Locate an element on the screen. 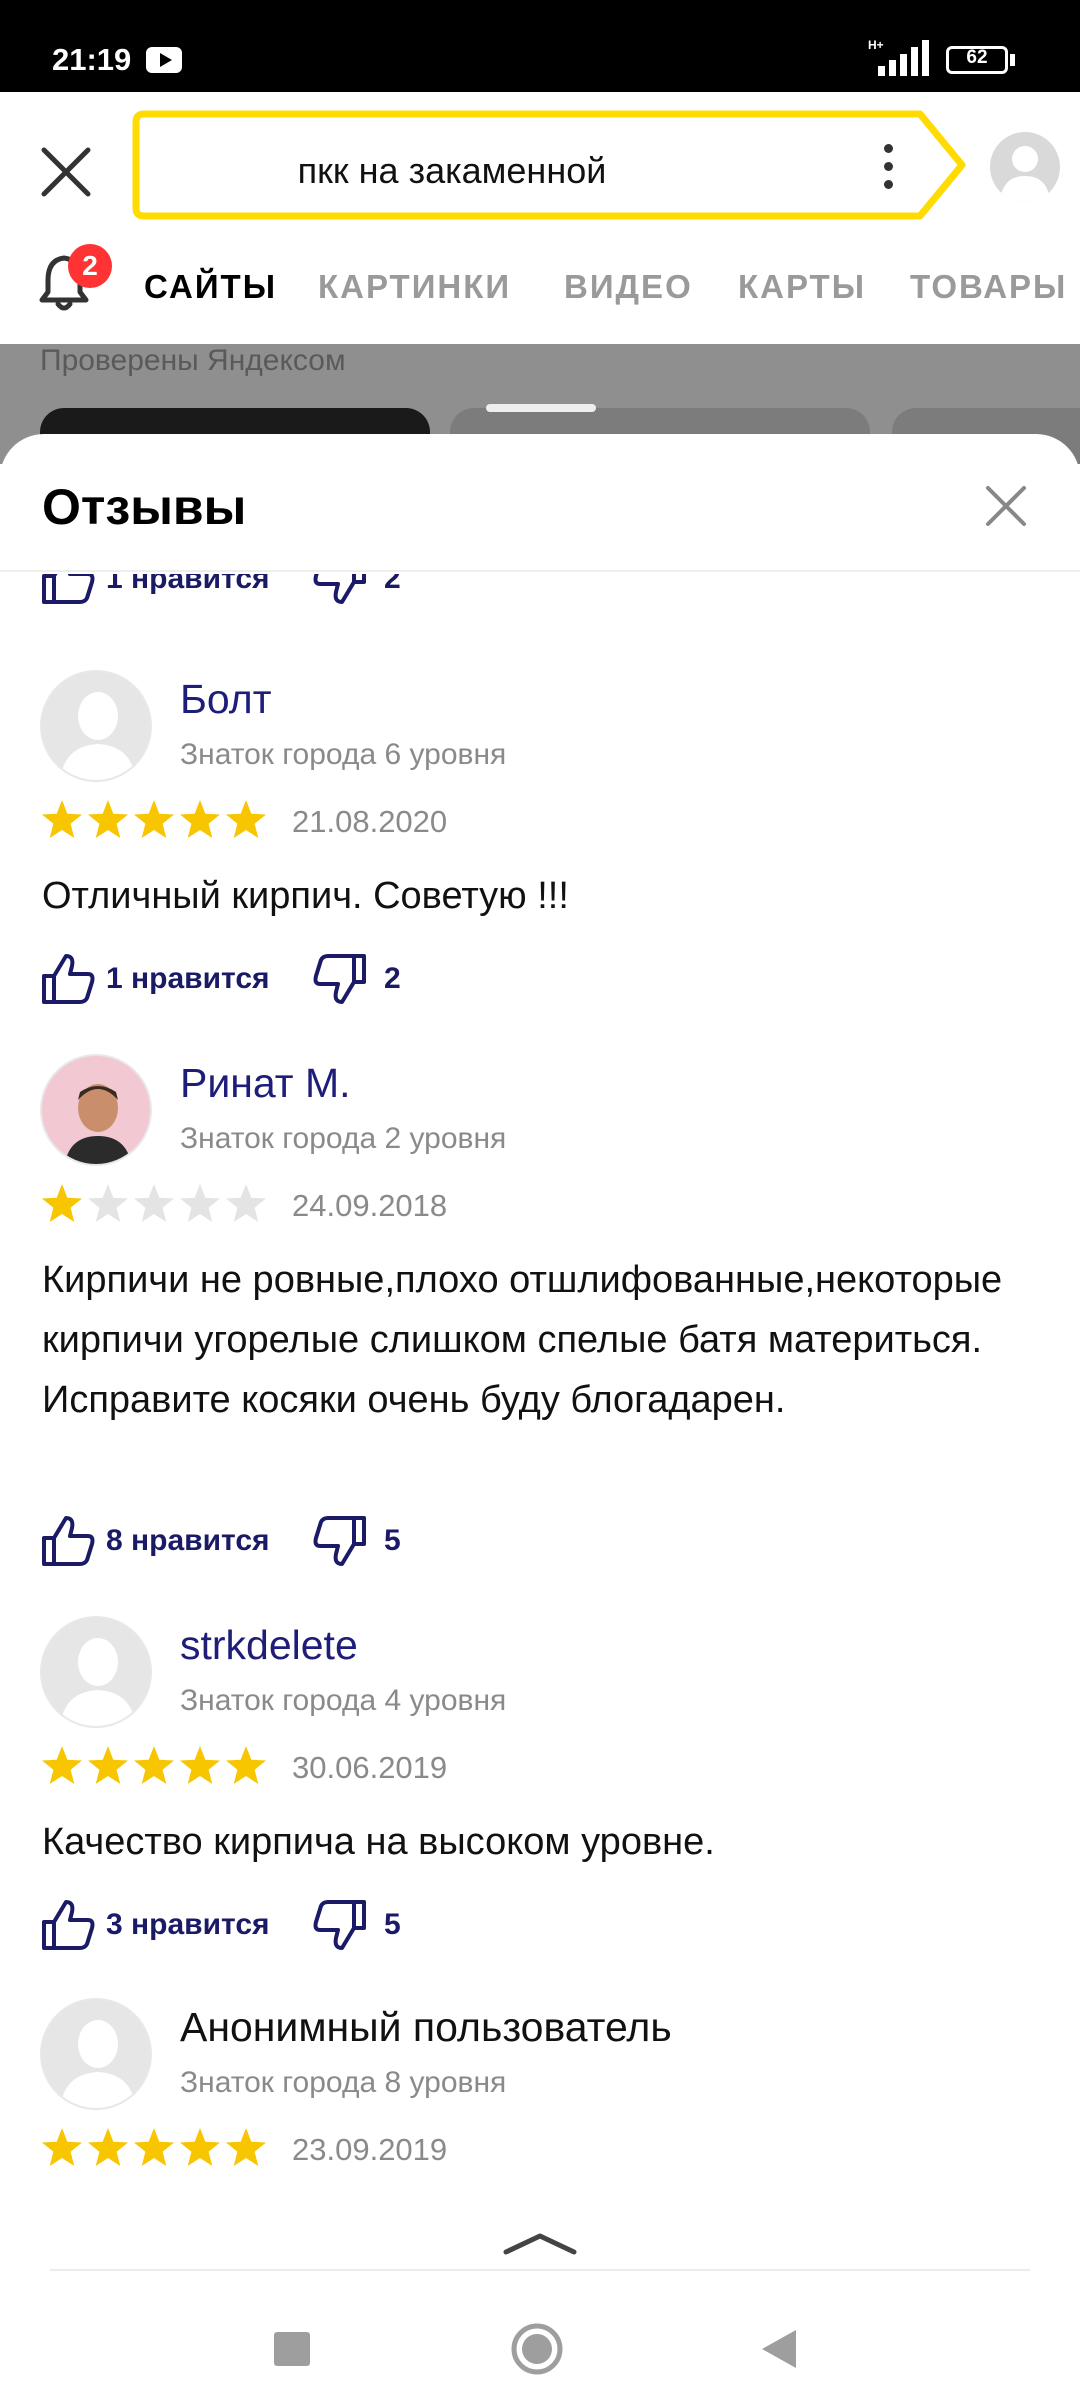 The height and width of the screenshot is (2400, 1080). signal-icon is located at coordinates (903, 58).